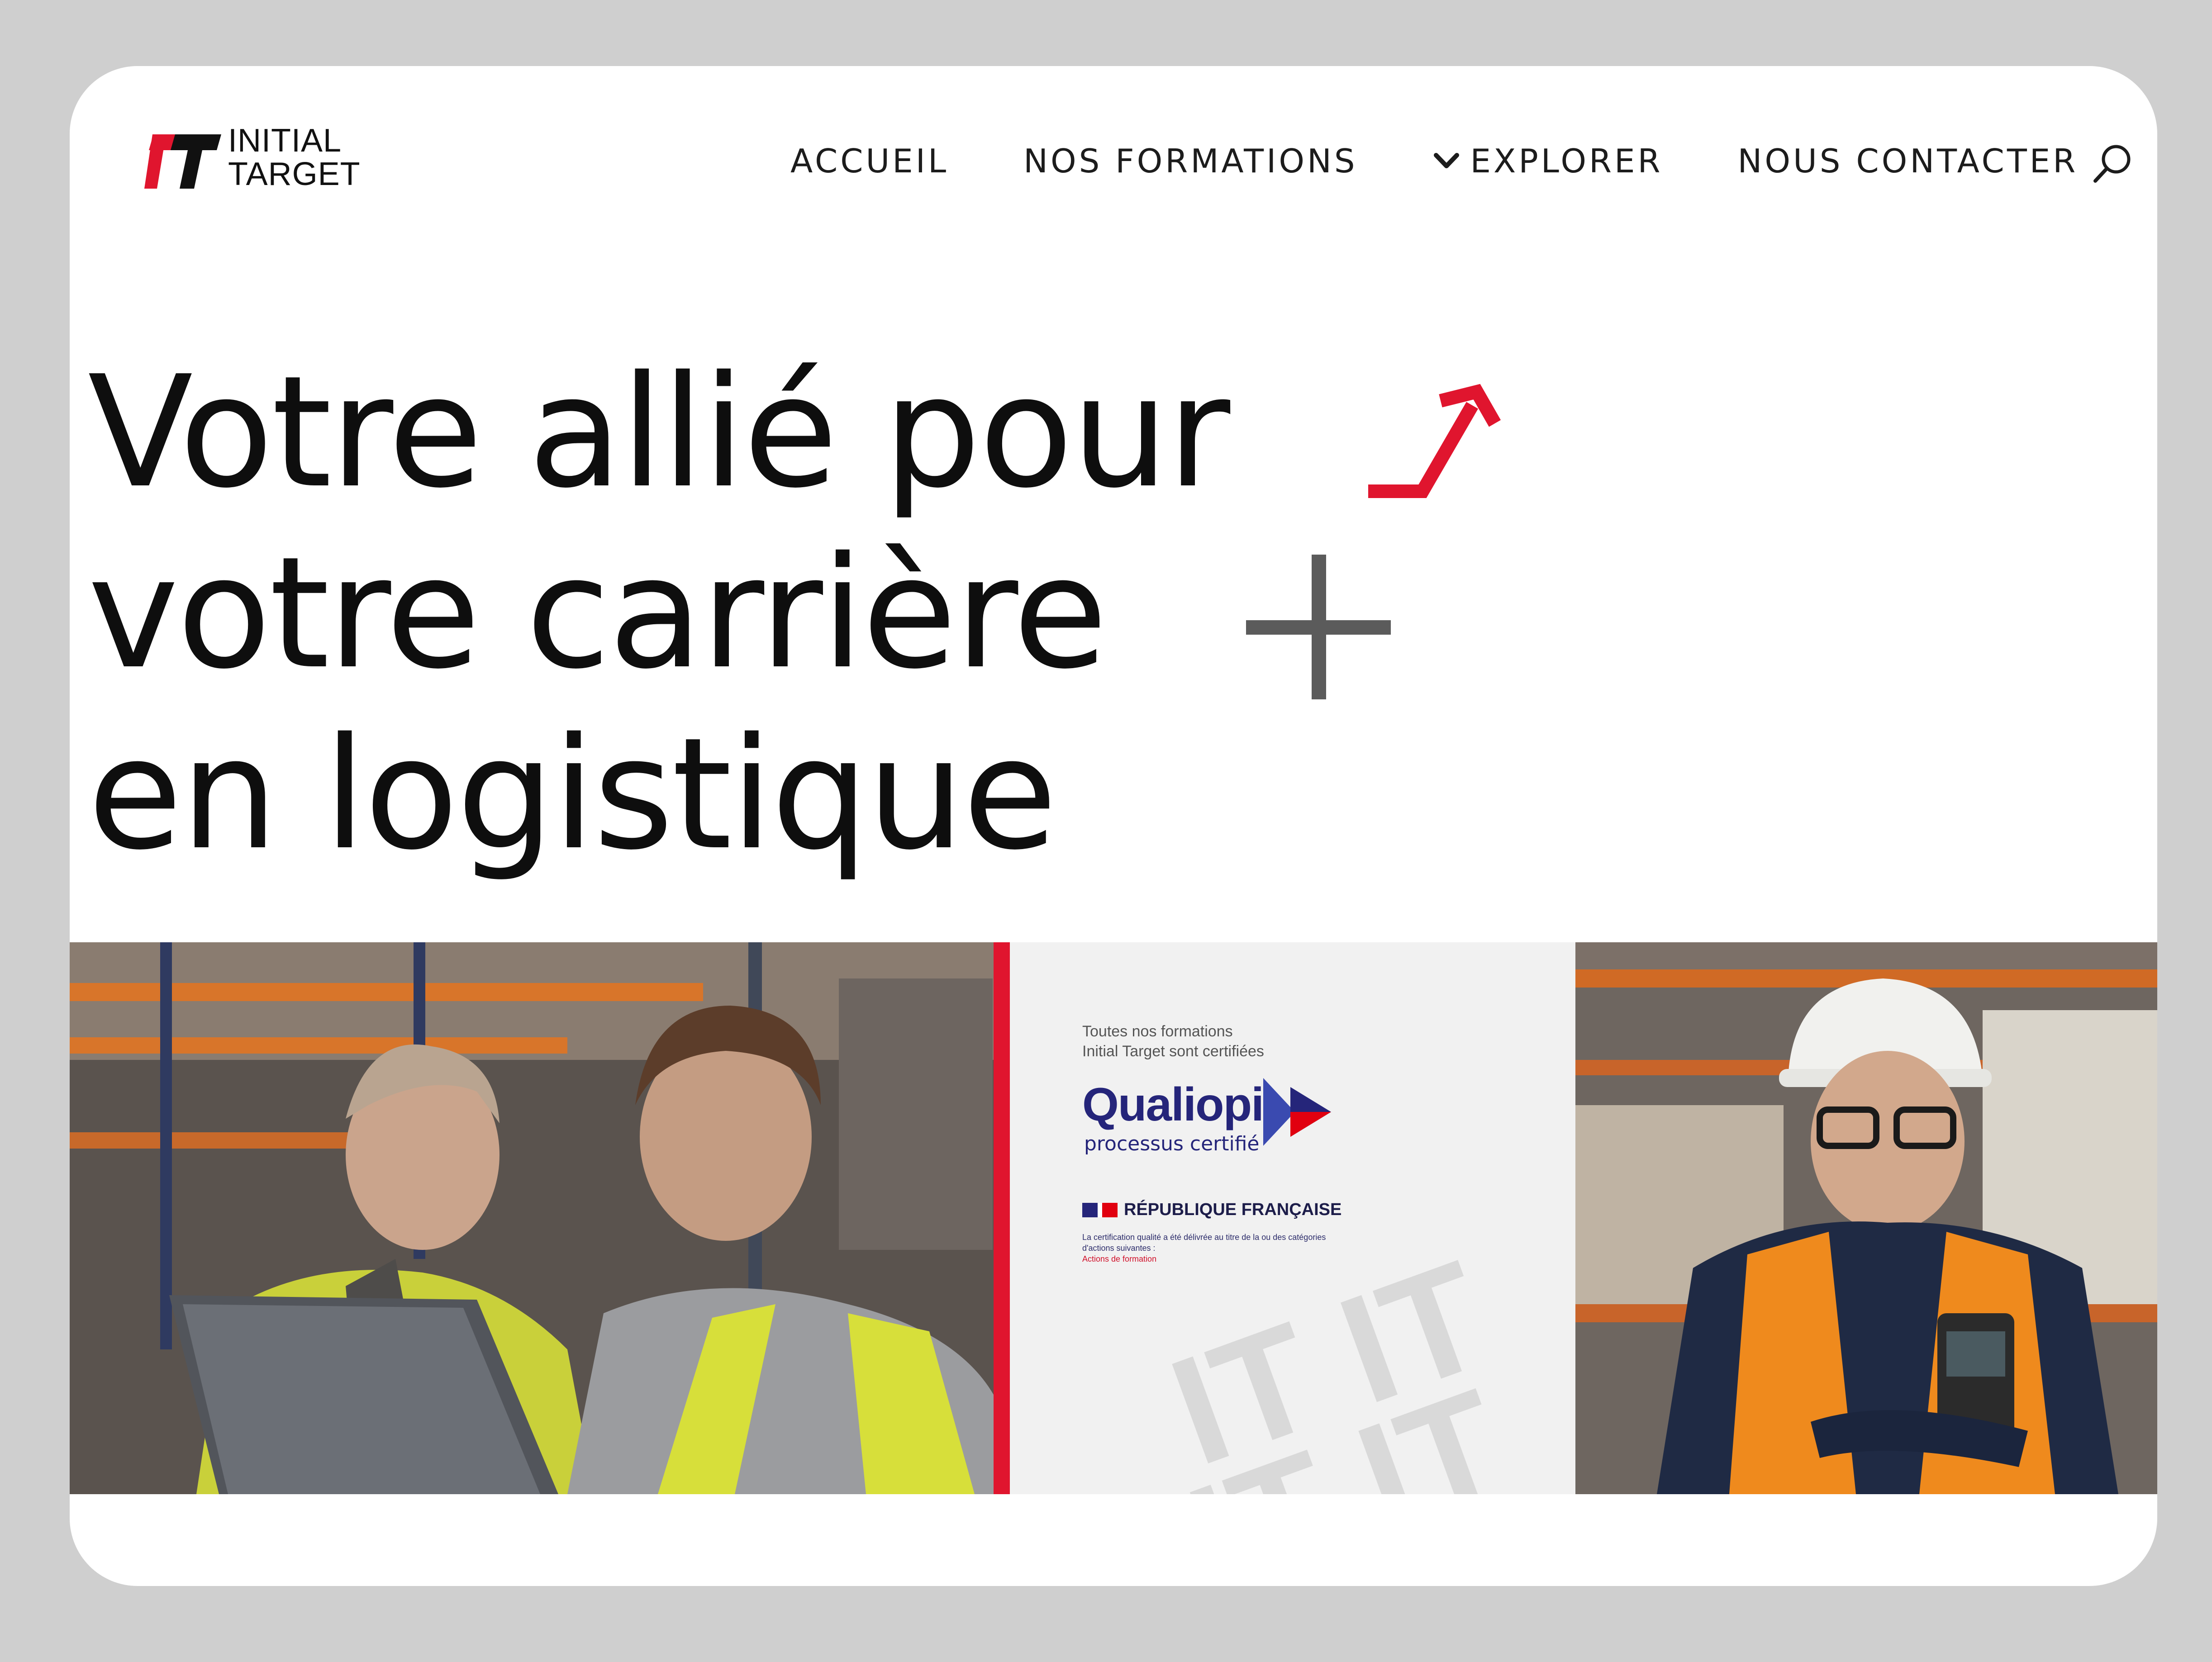 This screenshot has width=2212, height=1662. What do you see at coordinates (1100, 1210) in the screenshot?
I see `marianne-flag-icon` at bounding box center [1100, 1210].